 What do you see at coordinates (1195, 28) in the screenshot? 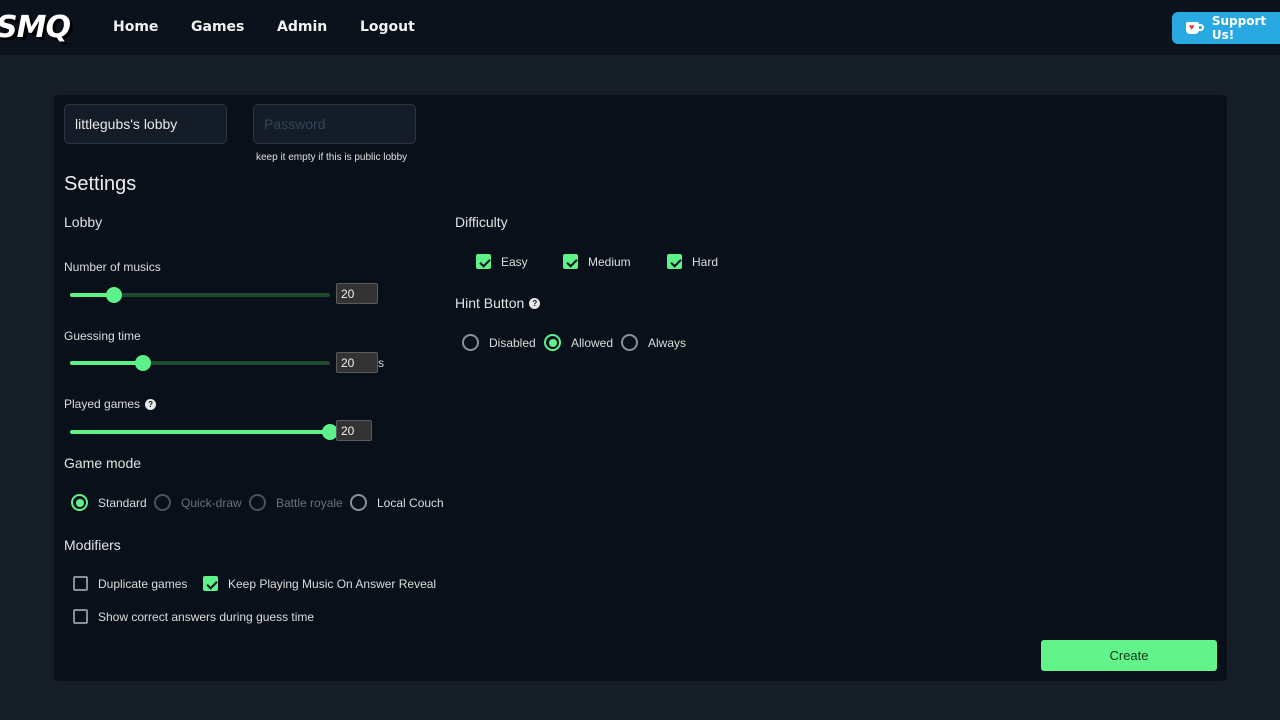
I see `coffee-cup-icon: ♥` at bounding box center [1195, 28].